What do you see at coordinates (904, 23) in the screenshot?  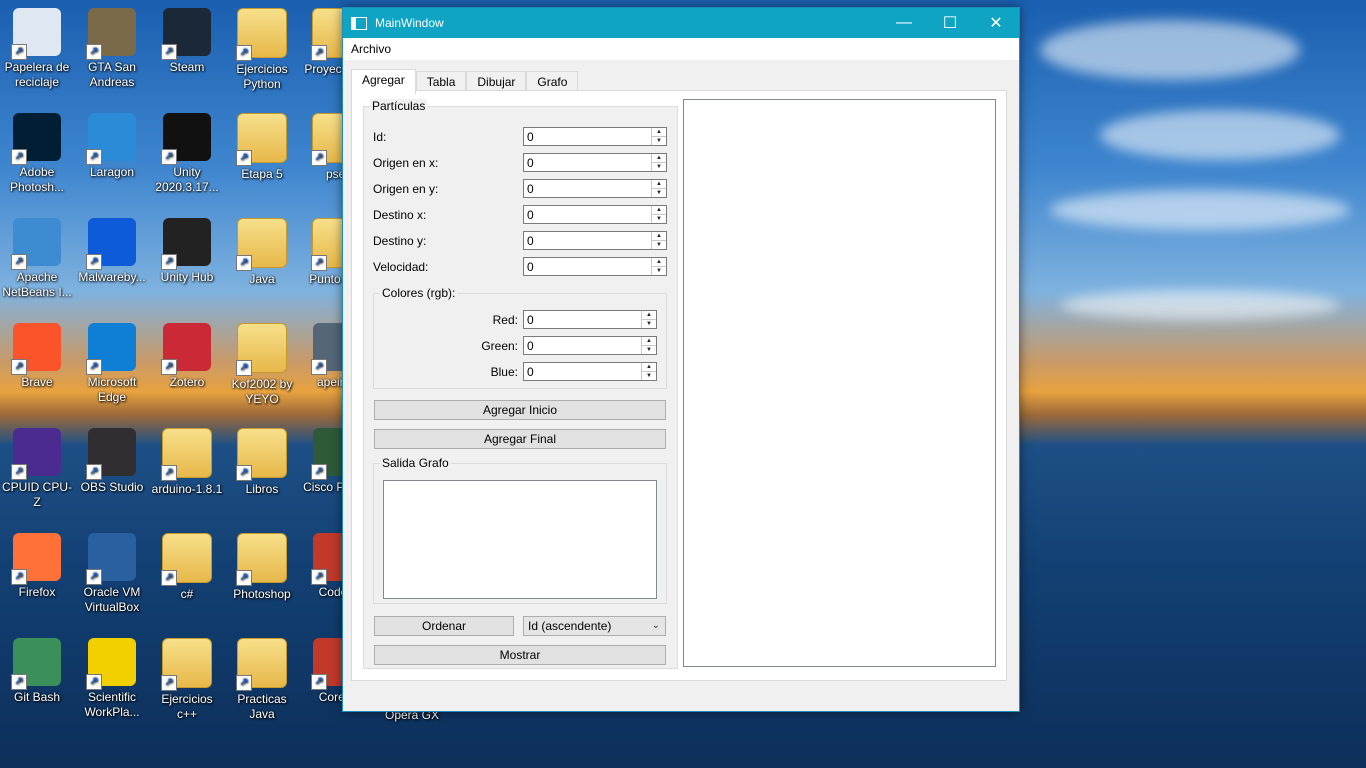 I see `minimize-button: —` at bounding box center [904, 23].